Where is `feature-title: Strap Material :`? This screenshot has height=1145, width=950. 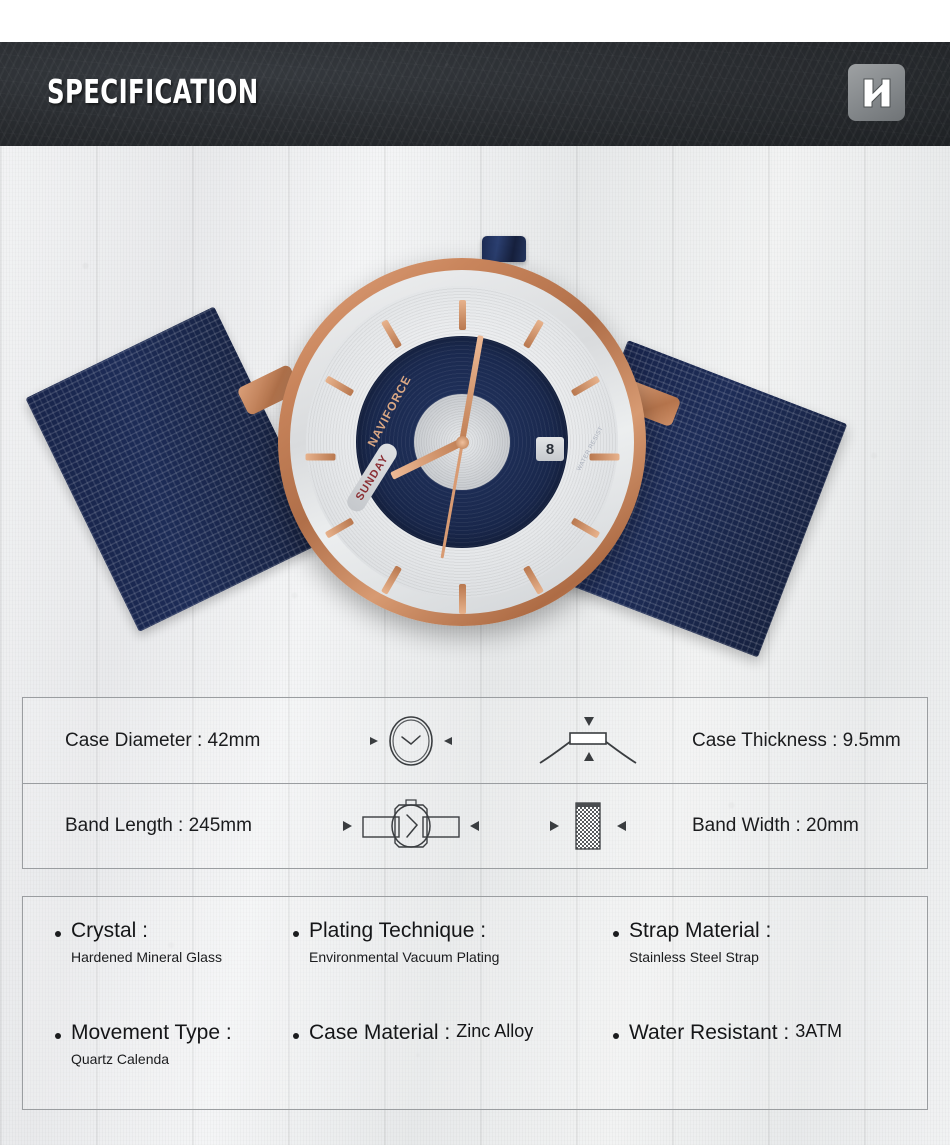
feature-title: Strap Material : is located at coordinates (700, 930).